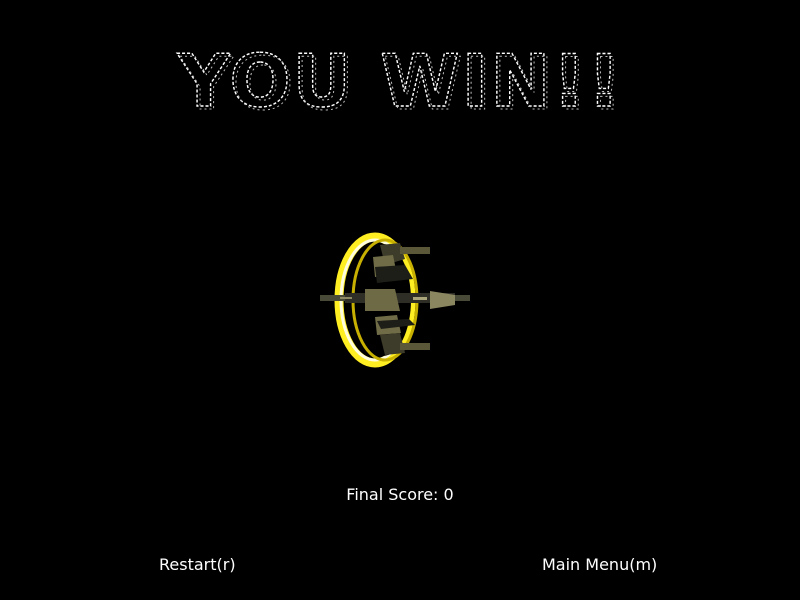 The height and width of the screenshot is (600, 800). I want to click on main-menu-option: Main Menu(m), so click(599, 565).